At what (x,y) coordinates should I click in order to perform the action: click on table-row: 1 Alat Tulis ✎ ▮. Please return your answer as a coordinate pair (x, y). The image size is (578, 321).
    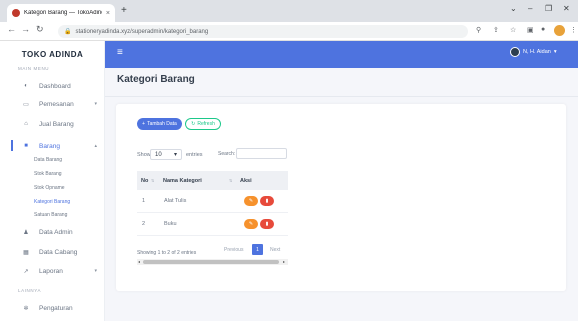
    Looking at the image, I should click on (212, 201).